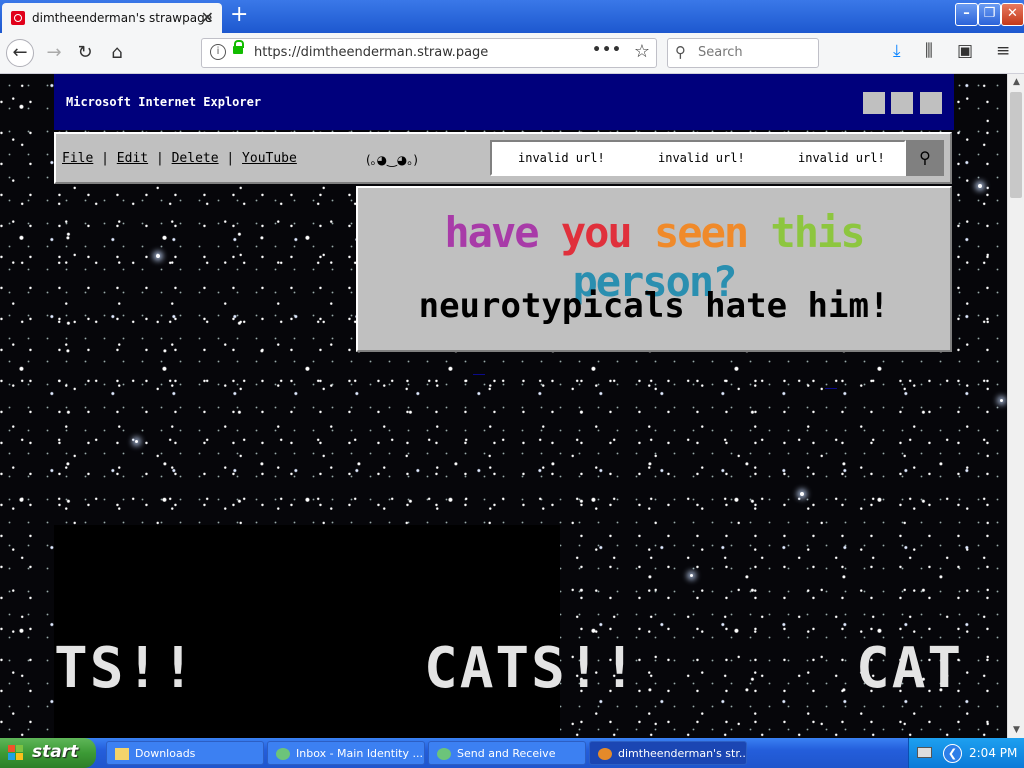 This screenshot has height=768, width=1024. Describe the element at coordinates (1016, 730) in the screenshot. I see `scroll-down-icon: ▼` at that location.